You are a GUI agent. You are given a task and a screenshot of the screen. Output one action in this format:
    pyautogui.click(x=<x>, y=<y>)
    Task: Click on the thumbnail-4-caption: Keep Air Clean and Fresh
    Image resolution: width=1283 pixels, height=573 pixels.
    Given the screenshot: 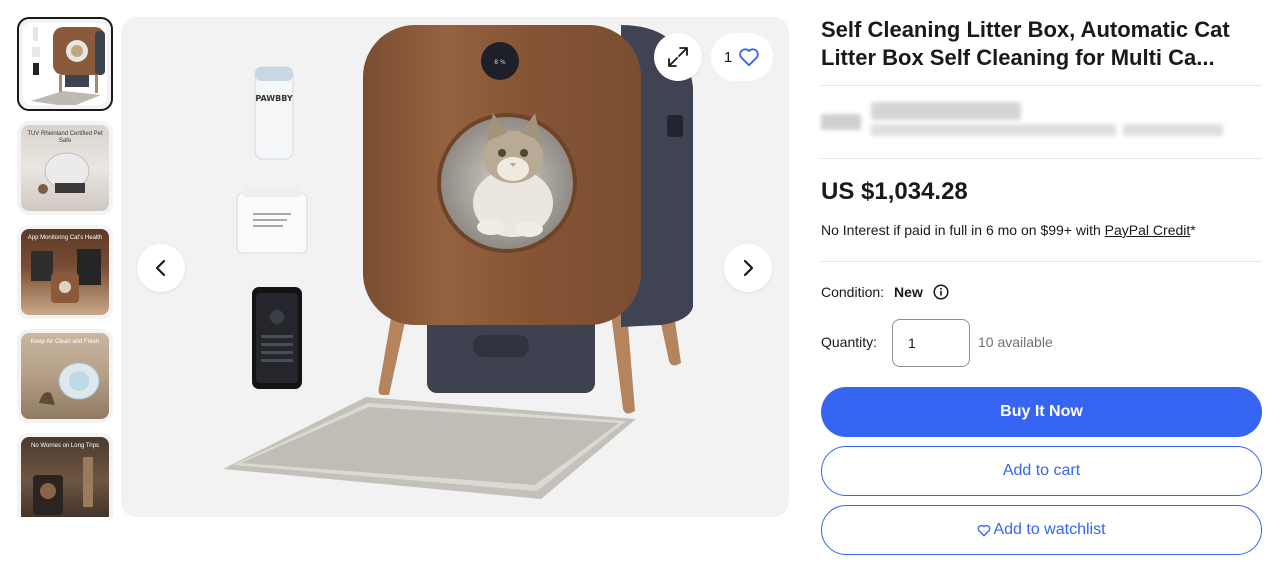 What is the action you would take?
    pyautogui.click(x=65, y=342)
    